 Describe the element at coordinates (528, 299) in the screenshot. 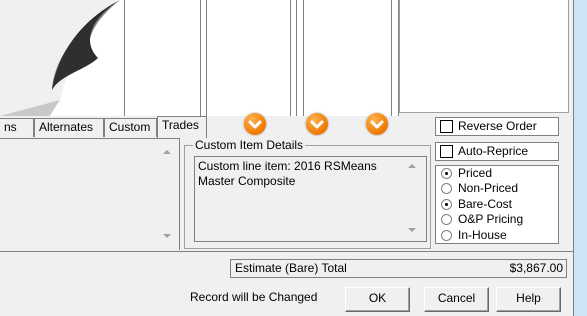

I see `help-button: Help` at that location.